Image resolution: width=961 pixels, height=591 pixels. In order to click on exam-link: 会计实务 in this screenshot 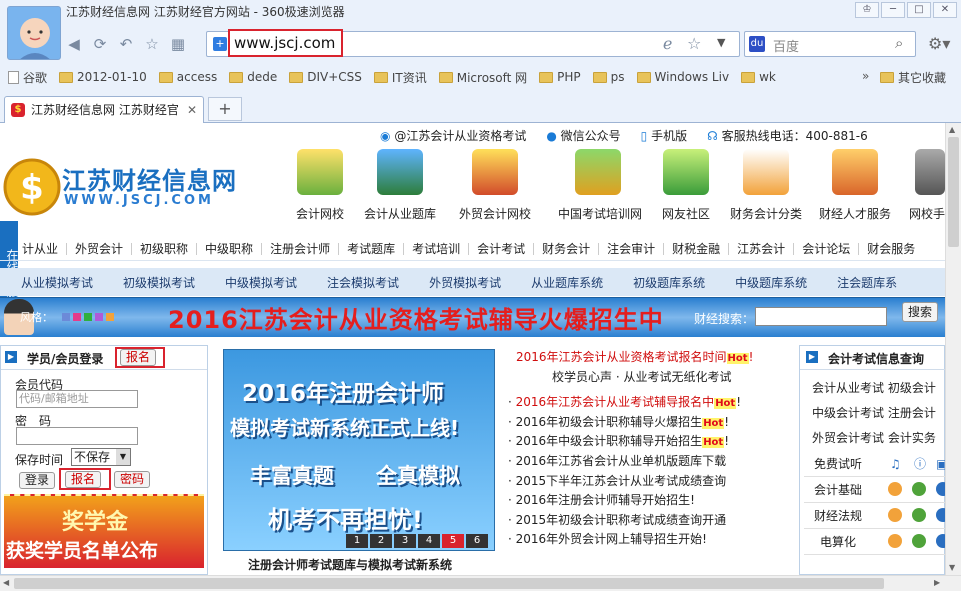, I will do `click(912, 438)`.